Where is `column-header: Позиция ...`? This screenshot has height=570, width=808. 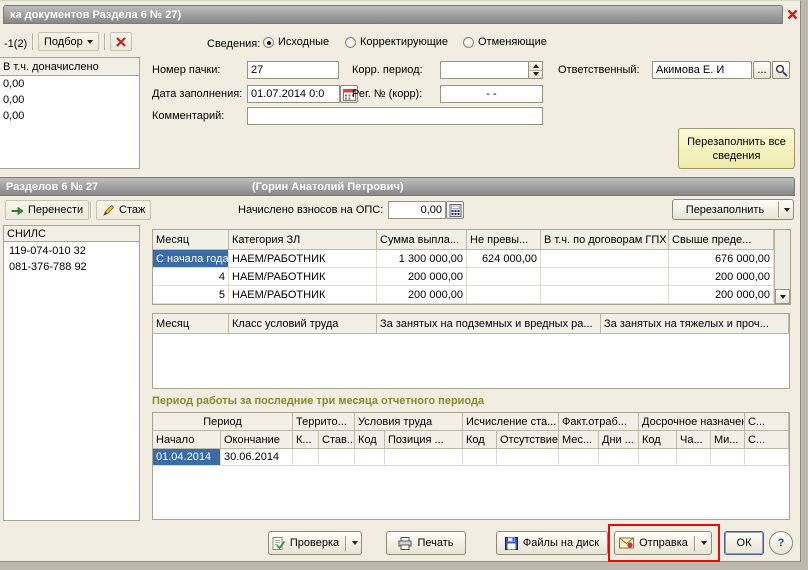 column-header: Позиция ... is located at coordinates (424, 440).